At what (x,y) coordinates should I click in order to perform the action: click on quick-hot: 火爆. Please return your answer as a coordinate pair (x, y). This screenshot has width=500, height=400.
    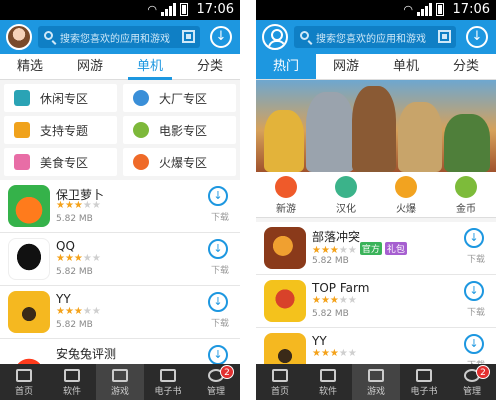
    Looking at the image, I should click on (406, 194).